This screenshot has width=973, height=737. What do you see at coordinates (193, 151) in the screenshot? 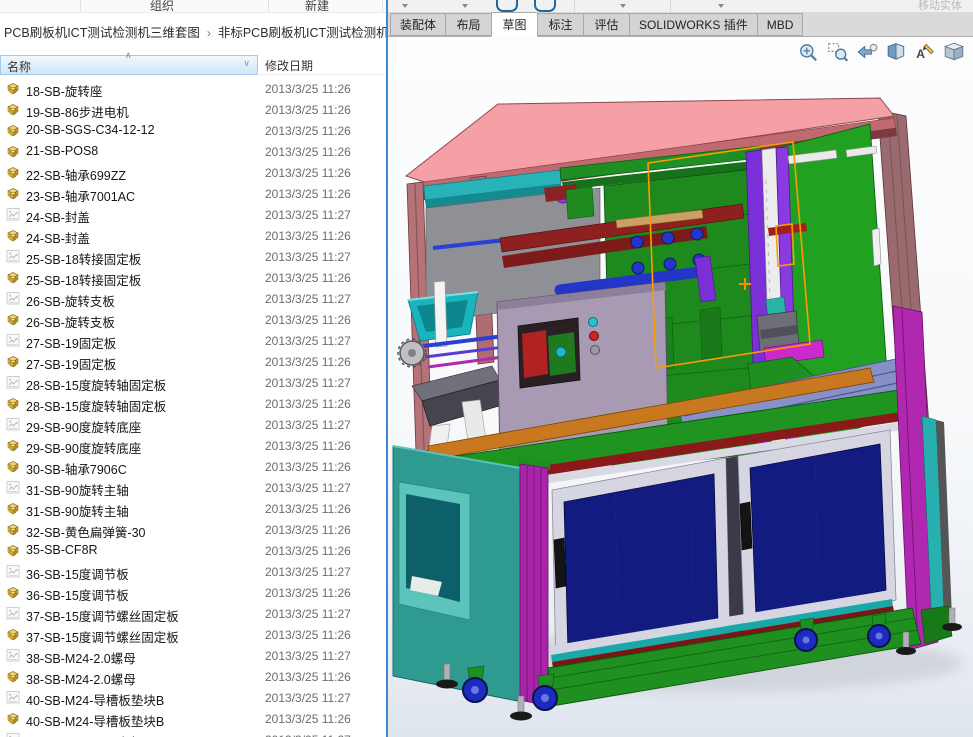
I see `file-row: 21-SB-POS8 2013/3/25 11:26` at bounding box center [193, 151].